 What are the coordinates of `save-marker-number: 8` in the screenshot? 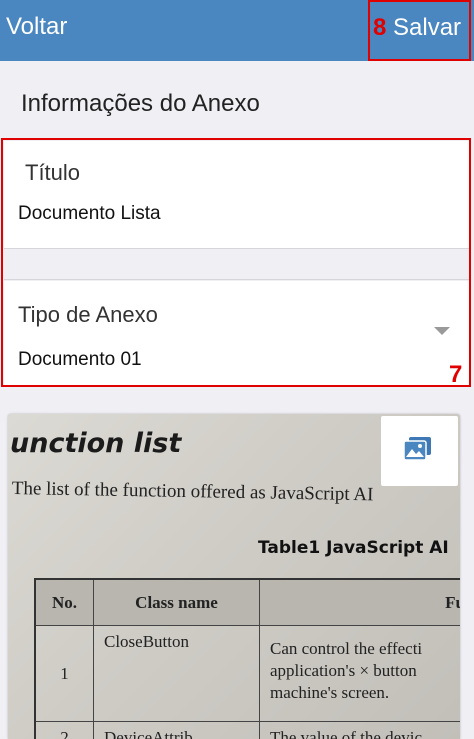 It's located at (380, 27).